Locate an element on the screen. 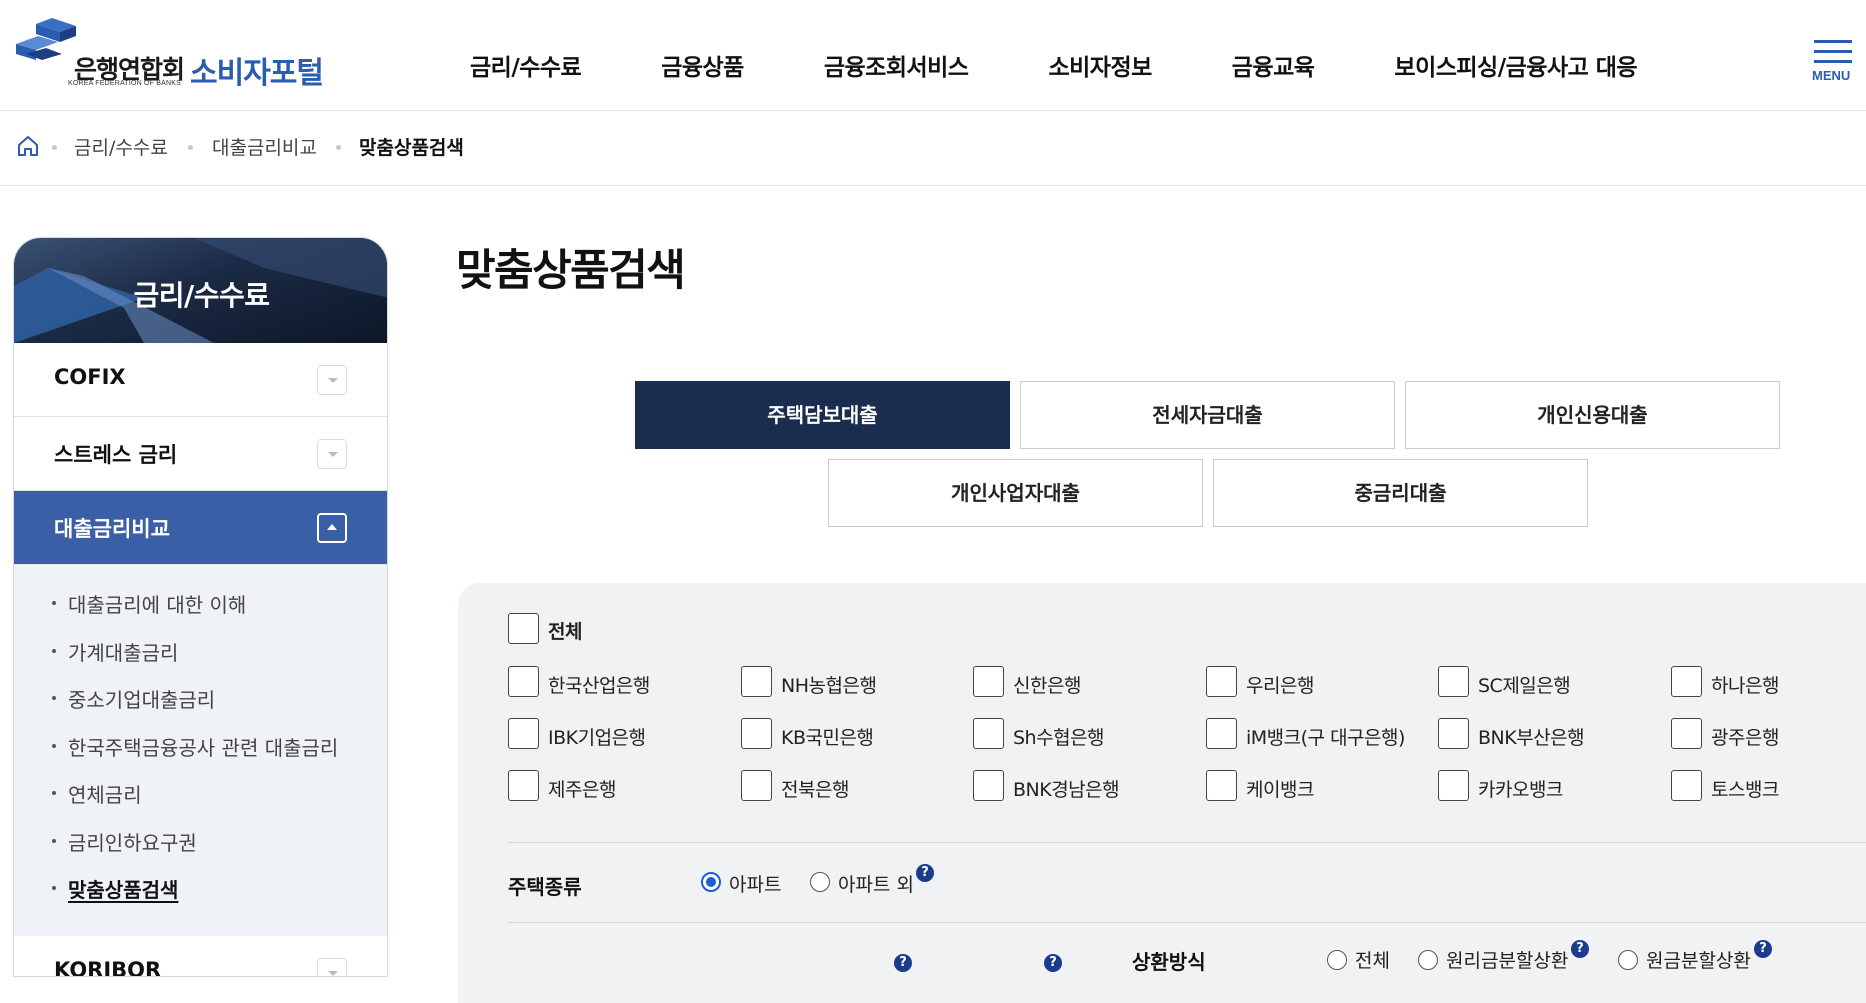  bank-checkbox-label: iM뱅크(구 대구은행) is located at coordinates (1325, 738).